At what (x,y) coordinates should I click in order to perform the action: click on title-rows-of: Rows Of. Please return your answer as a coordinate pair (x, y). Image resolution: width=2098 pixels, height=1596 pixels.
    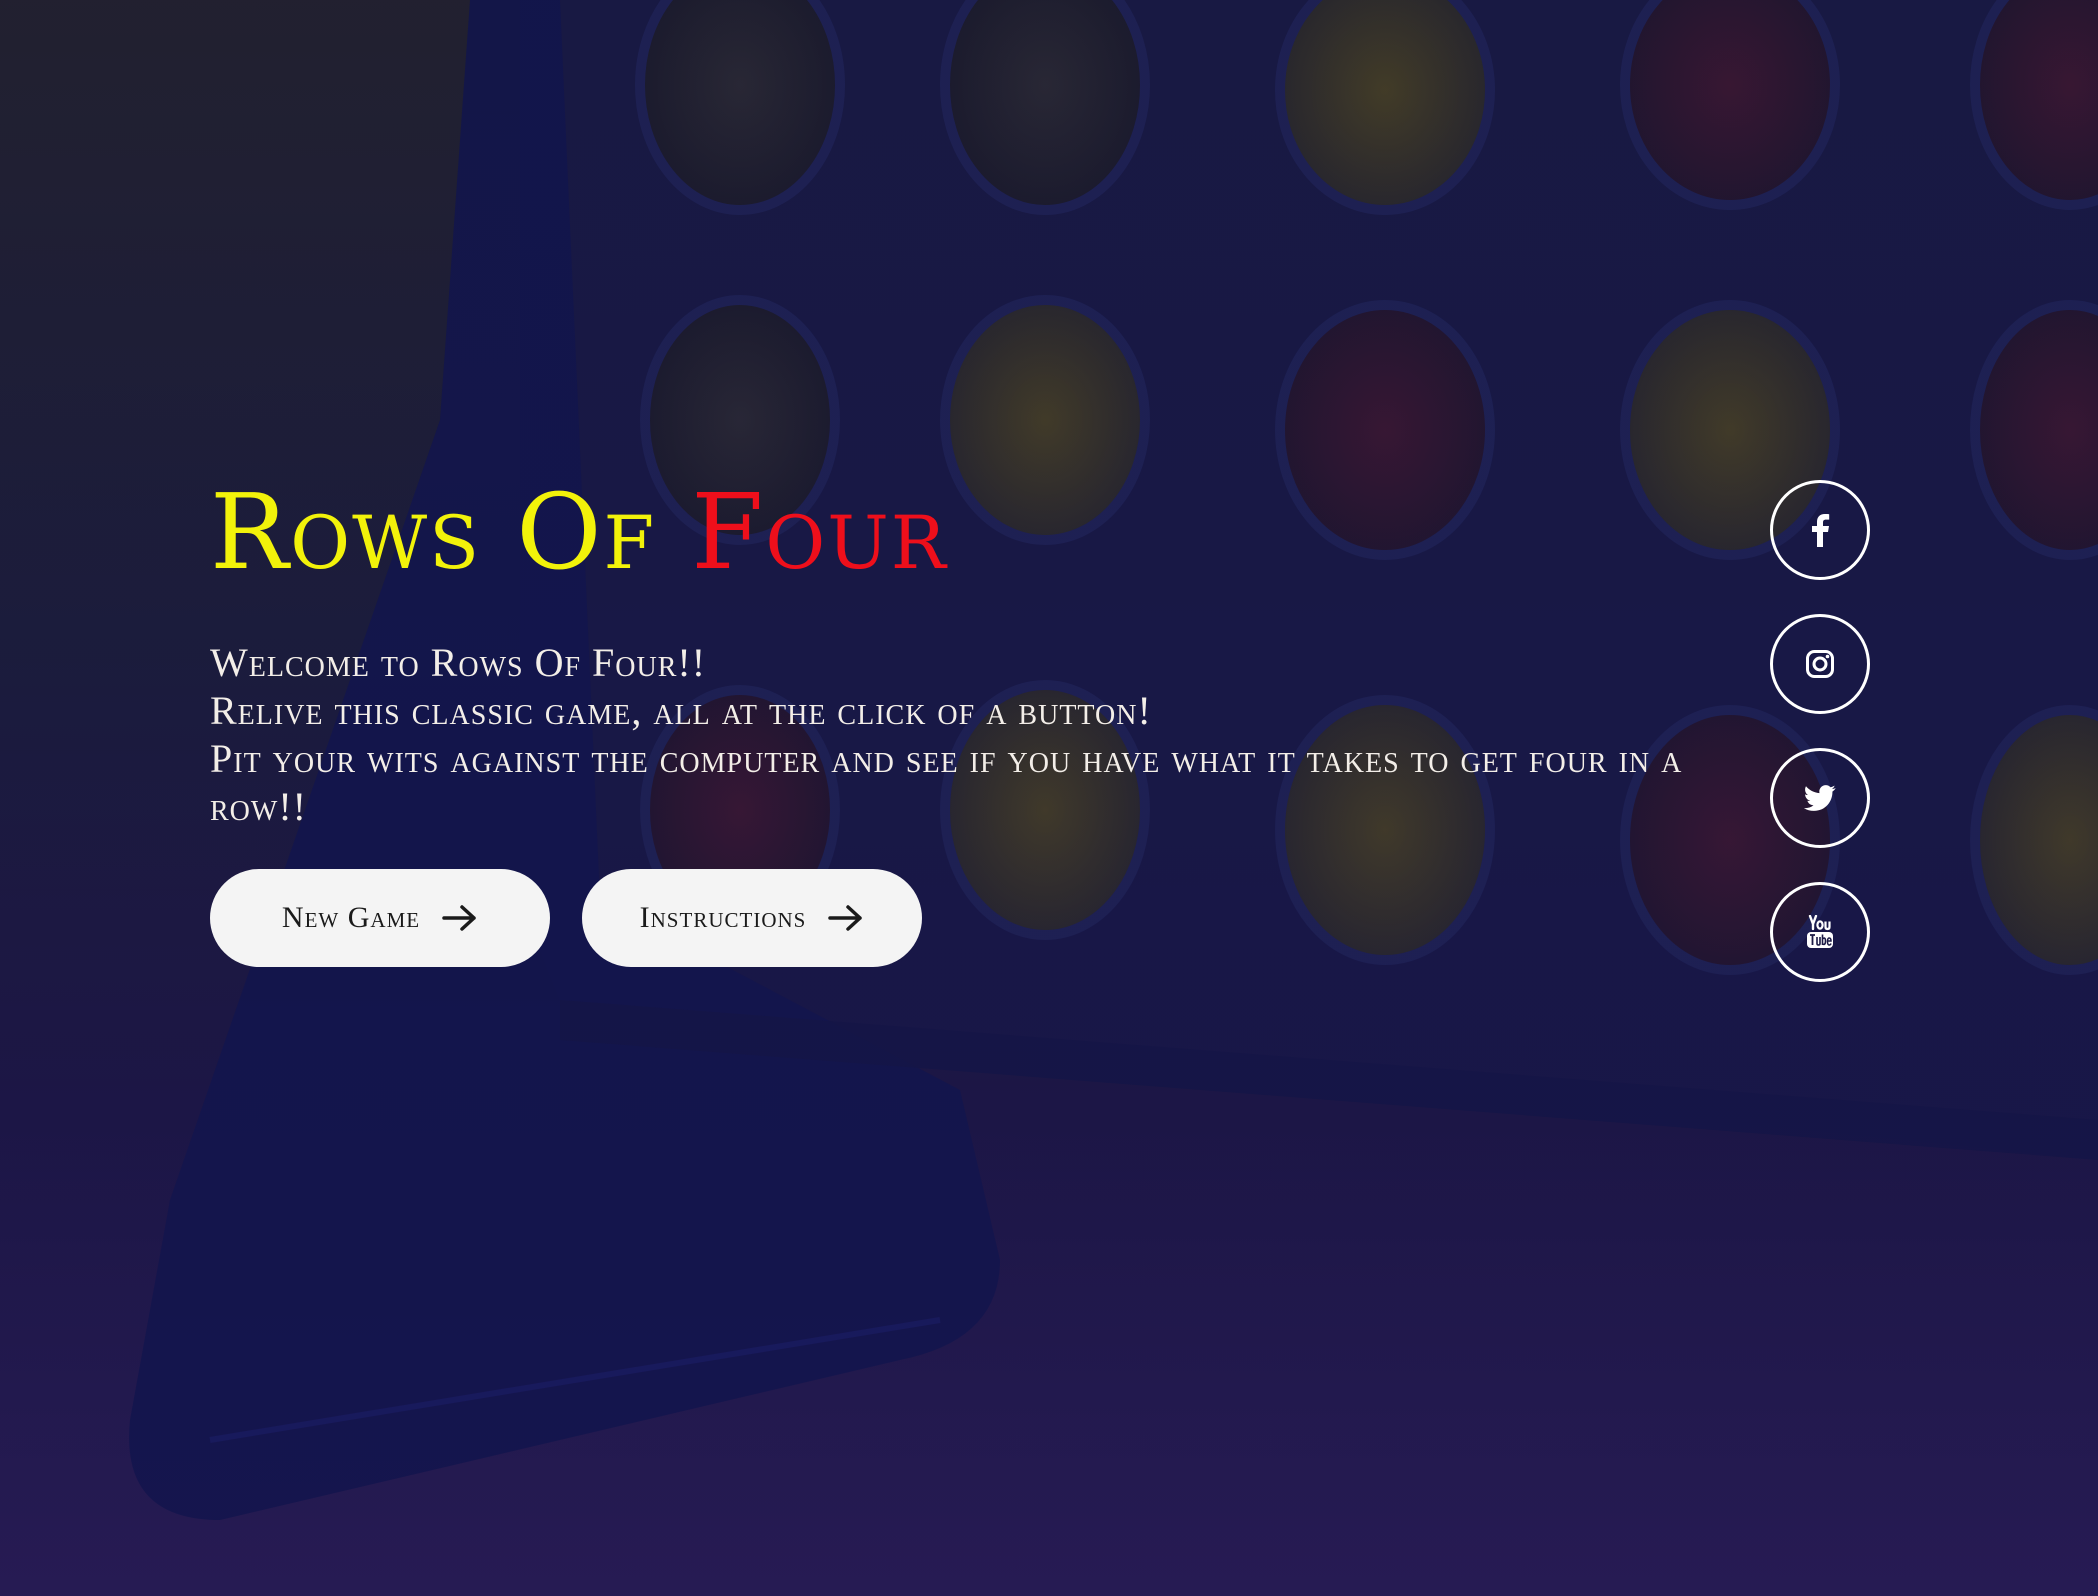
    Looking at the image, I should click on (433, 532).